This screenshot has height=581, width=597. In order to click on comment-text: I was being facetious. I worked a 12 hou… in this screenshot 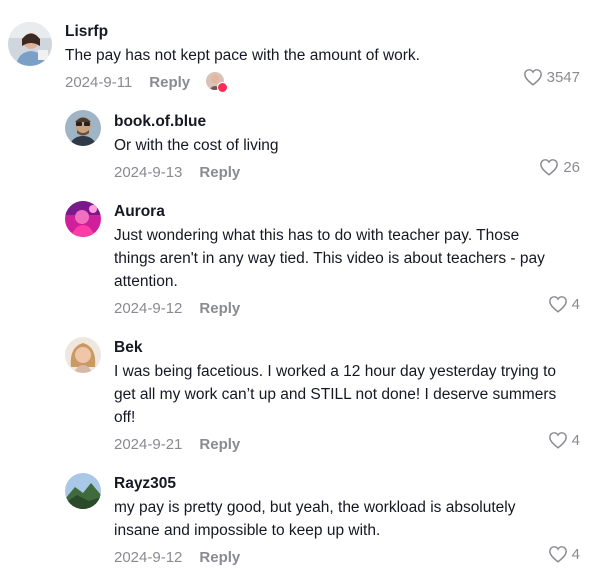, I will do `click(349, 394)`.